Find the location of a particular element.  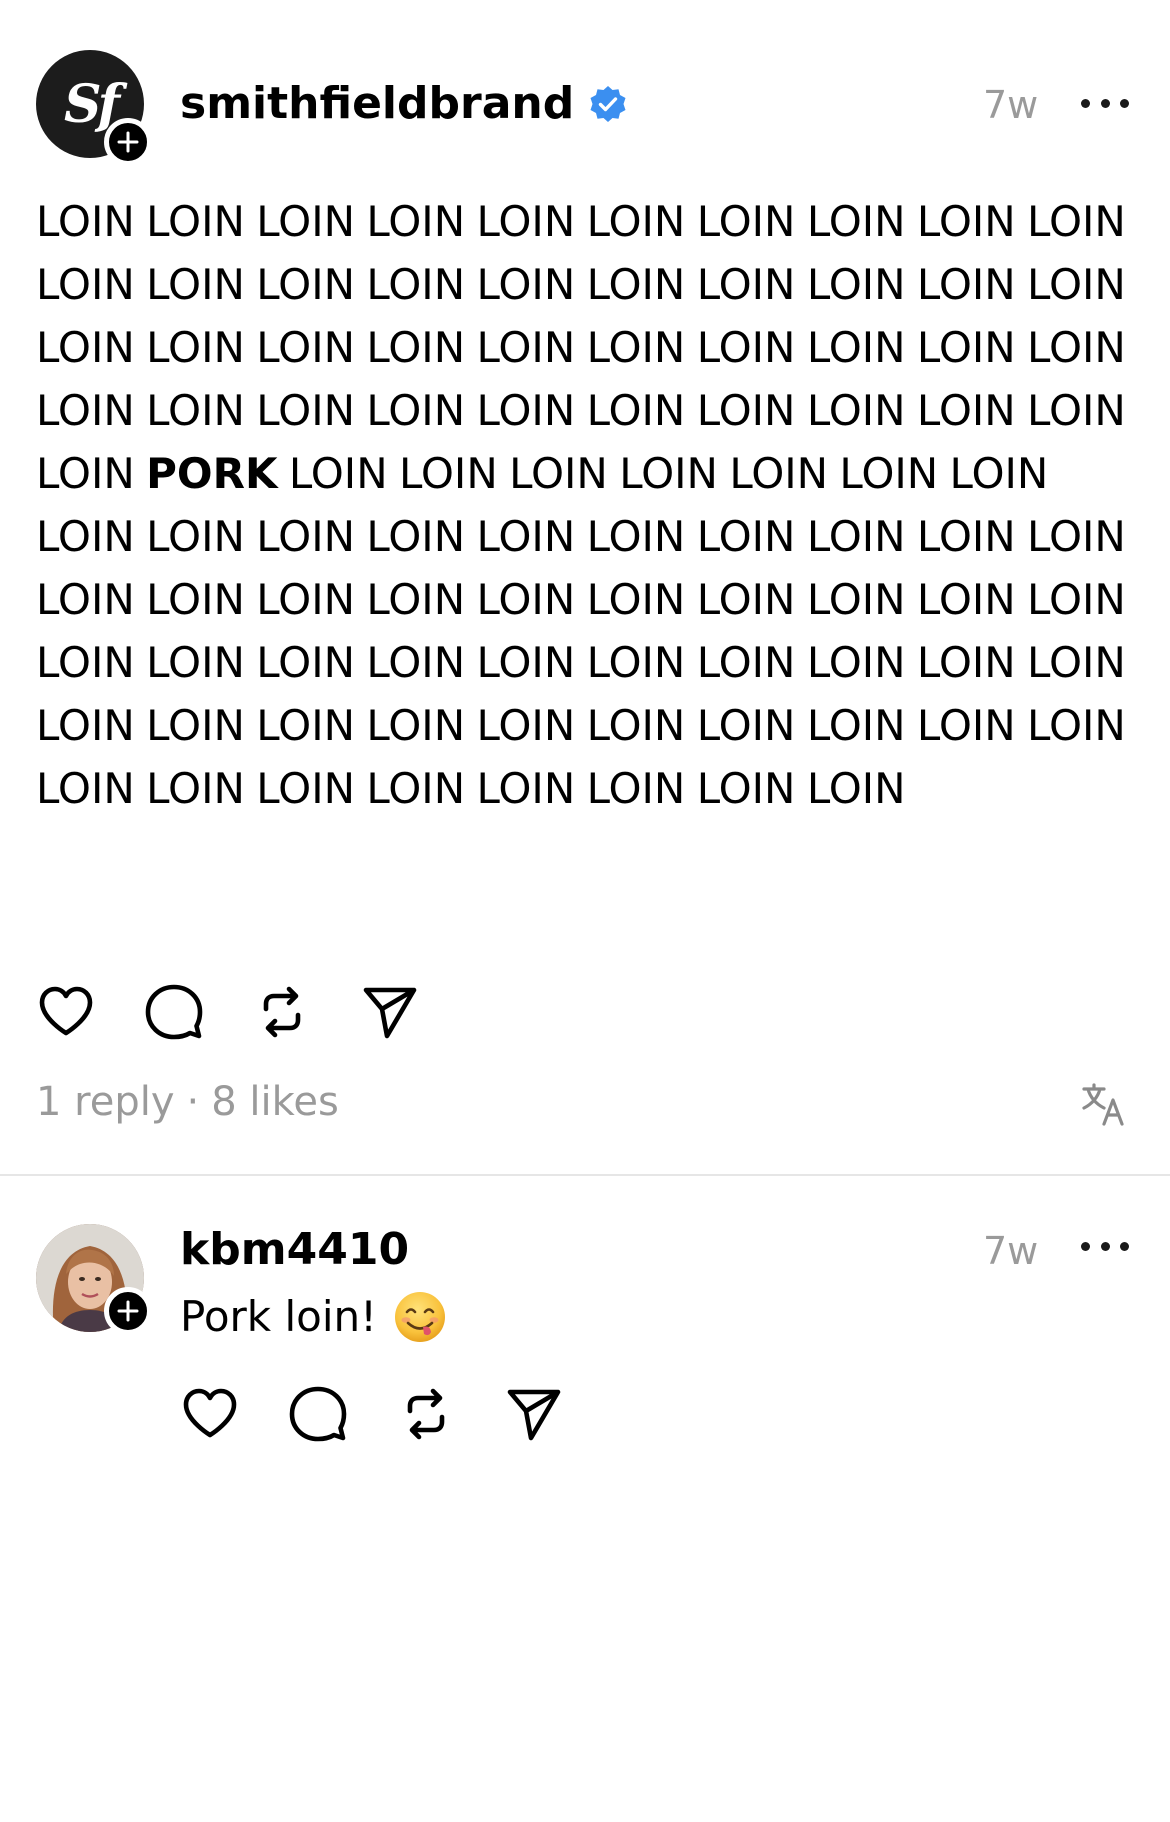

like-button is located at coordinates (66, 1012).